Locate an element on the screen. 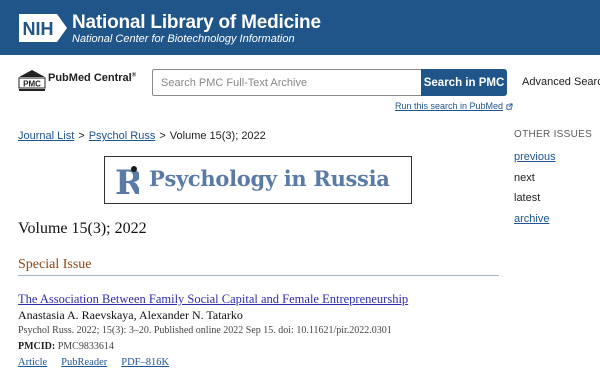 The width and height of the screenshot is (600, 383). search-input is located at coordinates (287, 82).